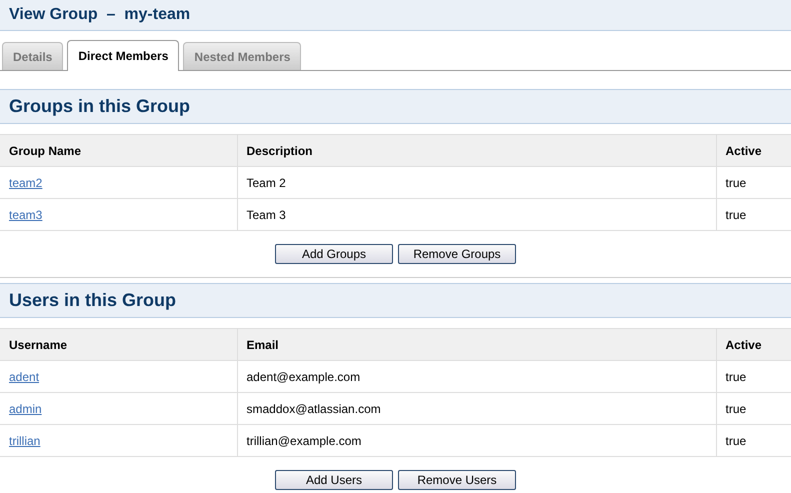 This screenshot has width=791, height=493. What do you see at coordinates (476, 214) in the screenshot?
I see `table-cell: Team 3` at bounding box center [476, 214].